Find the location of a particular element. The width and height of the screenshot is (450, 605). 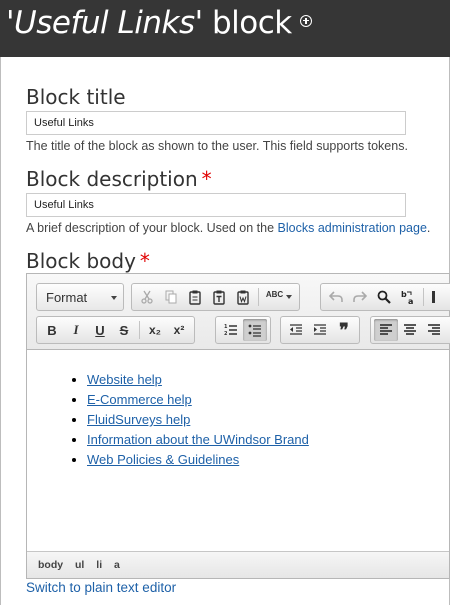

link-fluidsurveys-help: FluidSurveys help is located at coordinates (138, 419).